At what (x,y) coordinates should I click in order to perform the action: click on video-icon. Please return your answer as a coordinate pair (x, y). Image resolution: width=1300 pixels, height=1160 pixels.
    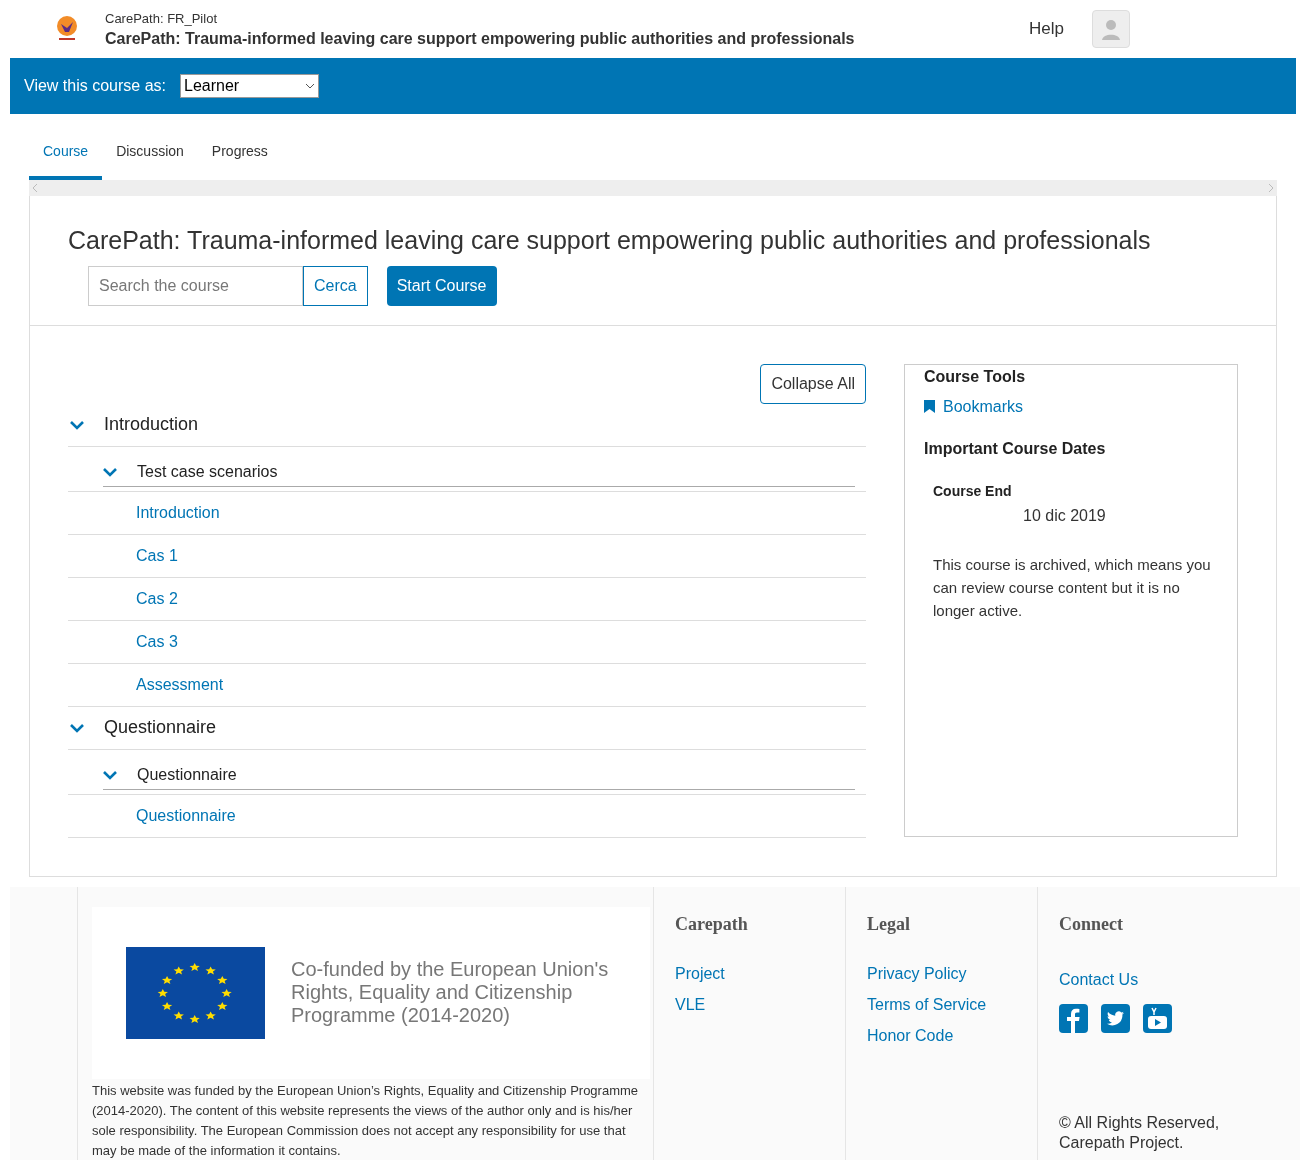
    Looking at the image, I should click on (1157, 1018).